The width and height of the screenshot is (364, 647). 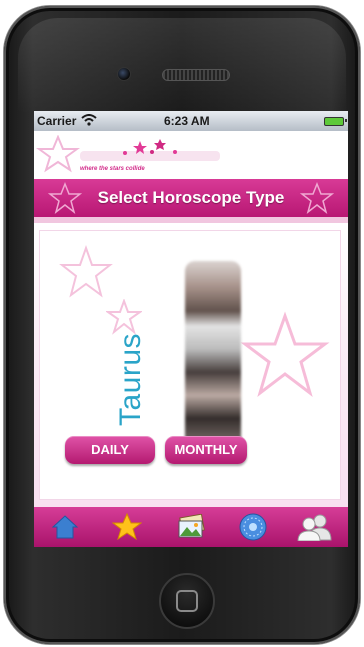 What do you see at coordinates (334, 121) in the screenshot?
I see `battery-icon` at bounding box center [334, 121].